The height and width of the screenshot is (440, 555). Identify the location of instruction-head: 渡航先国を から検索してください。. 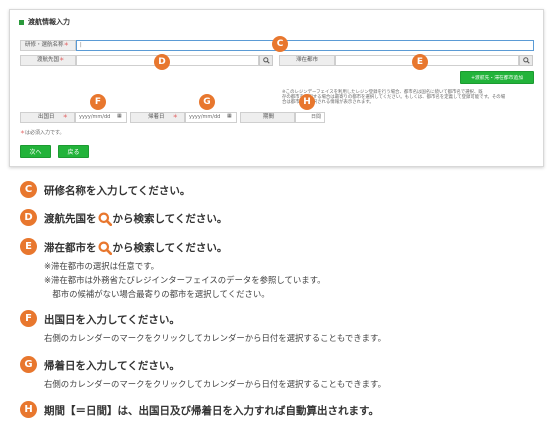
(136, 219).